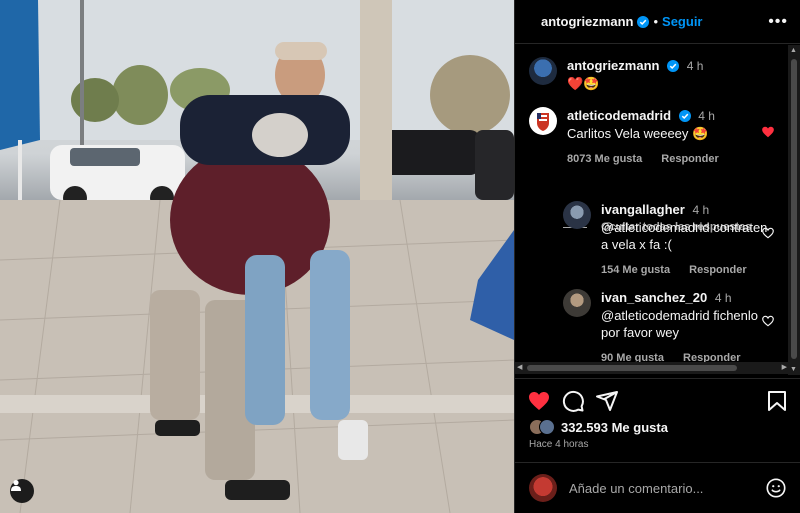 This screenshot has height=513, width=800. Describe the element at coordinates (793, 50) in the screenshot. I see `scroll-up-icon: ▲` at that location.